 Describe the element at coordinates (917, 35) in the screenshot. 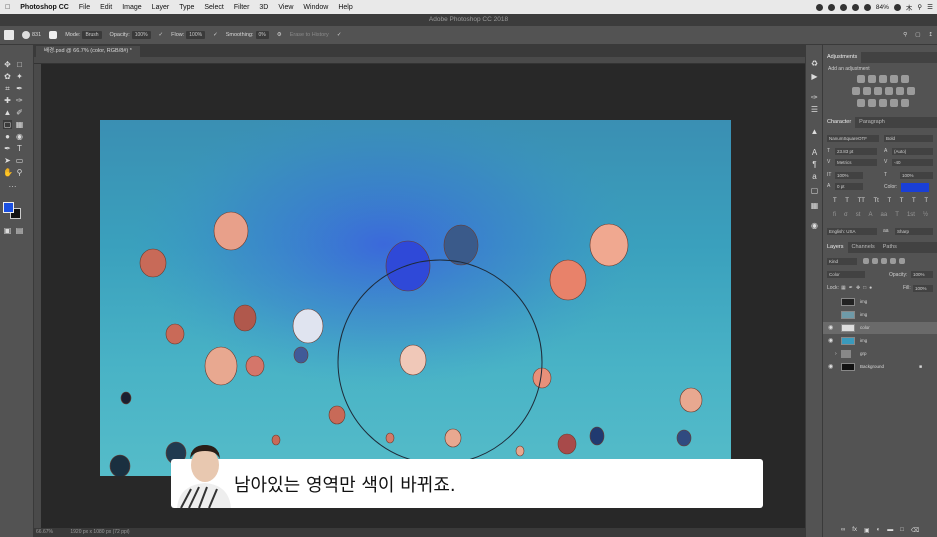

I see `workspace-icon: ▢` at that location.